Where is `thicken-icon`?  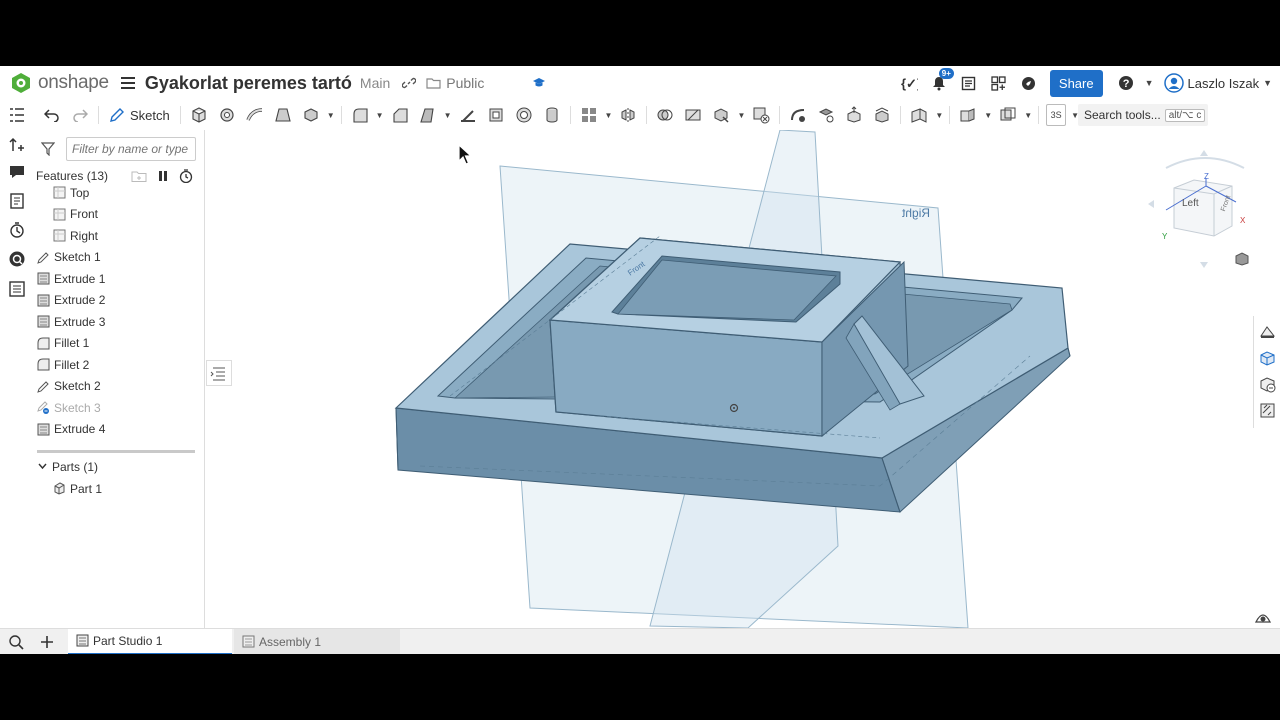
thicken-icon is located at coordinates (311, 115).